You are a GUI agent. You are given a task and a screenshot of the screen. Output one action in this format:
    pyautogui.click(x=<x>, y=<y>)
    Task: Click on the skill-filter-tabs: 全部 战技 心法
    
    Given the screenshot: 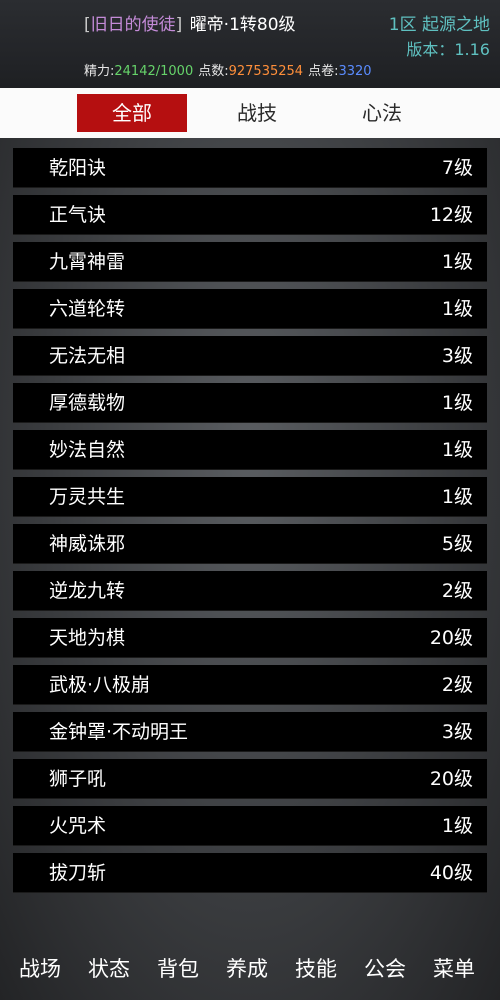 What is the action you would take?
    pyautogui.click(x=250, y=113)
    